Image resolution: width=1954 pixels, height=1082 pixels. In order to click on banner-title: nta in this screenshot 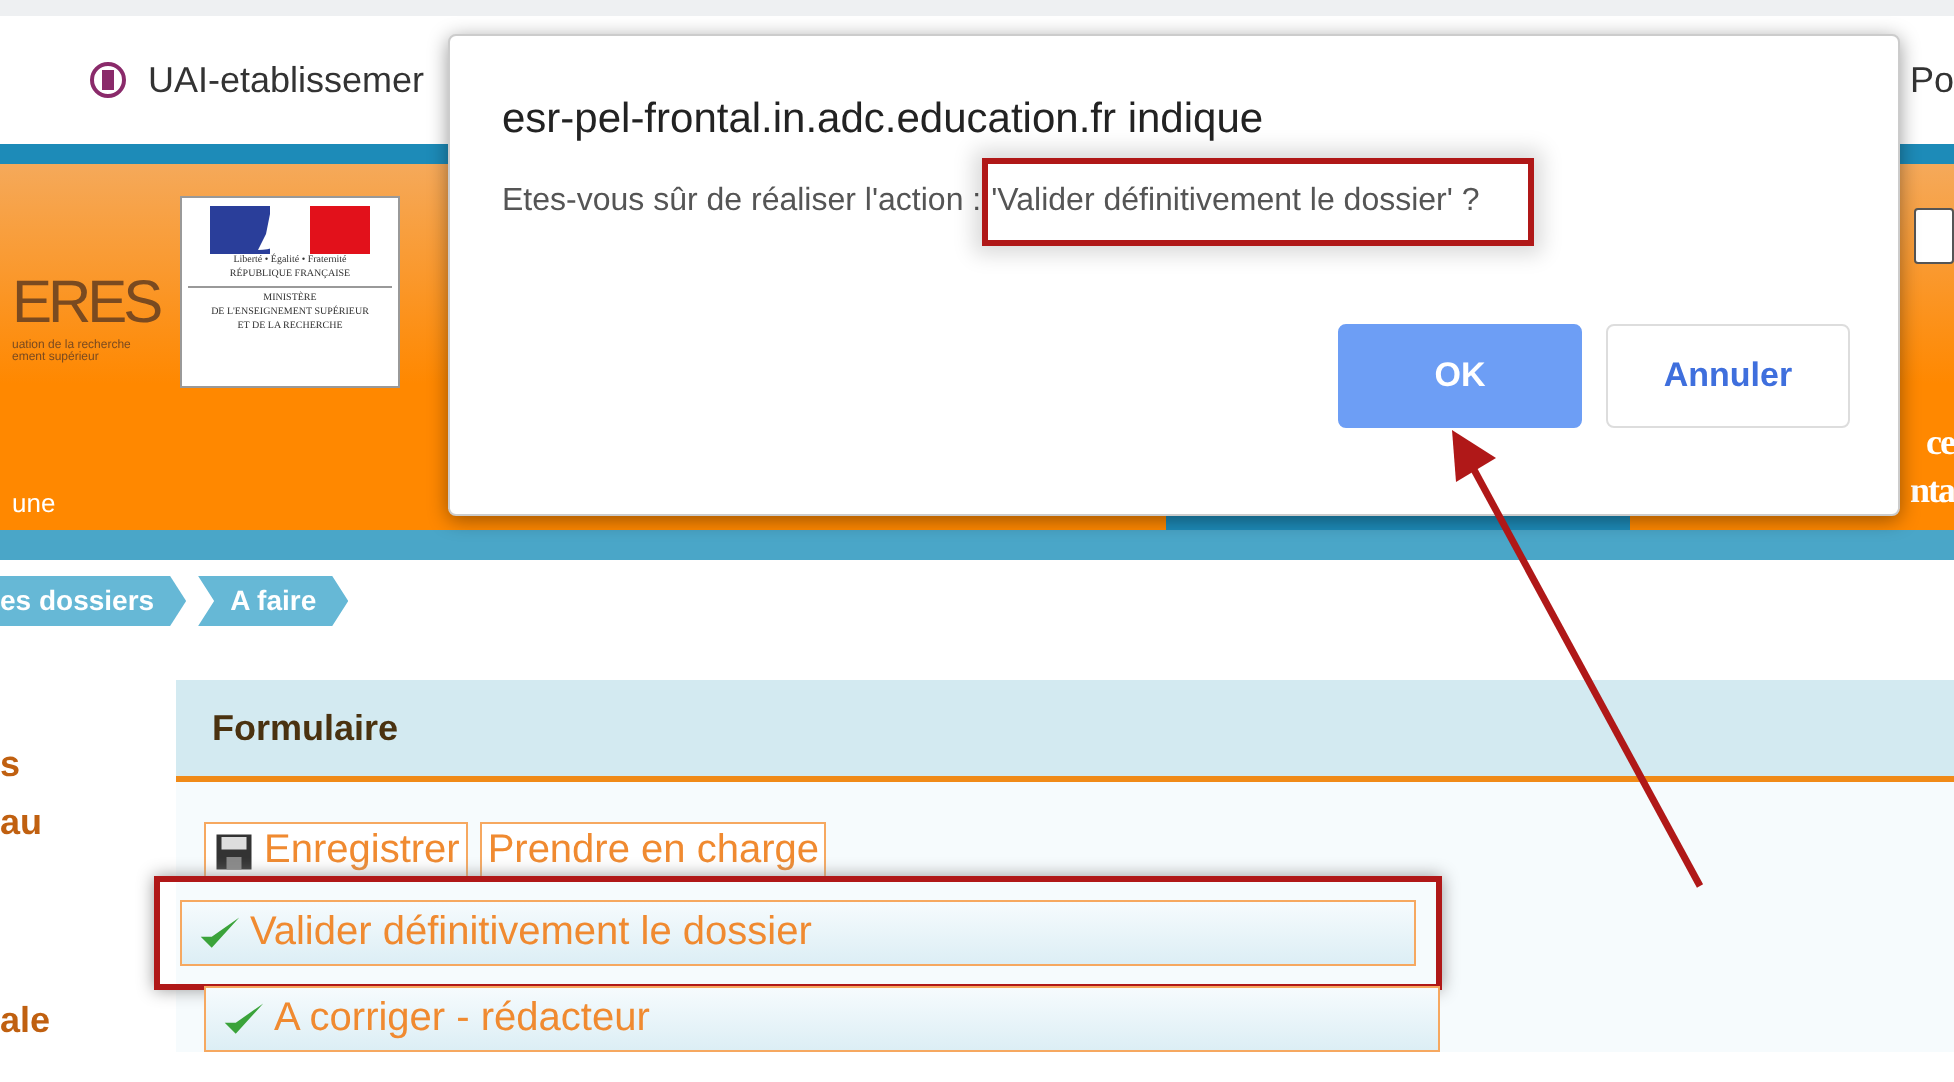, I will do `click(1931, 491)`.